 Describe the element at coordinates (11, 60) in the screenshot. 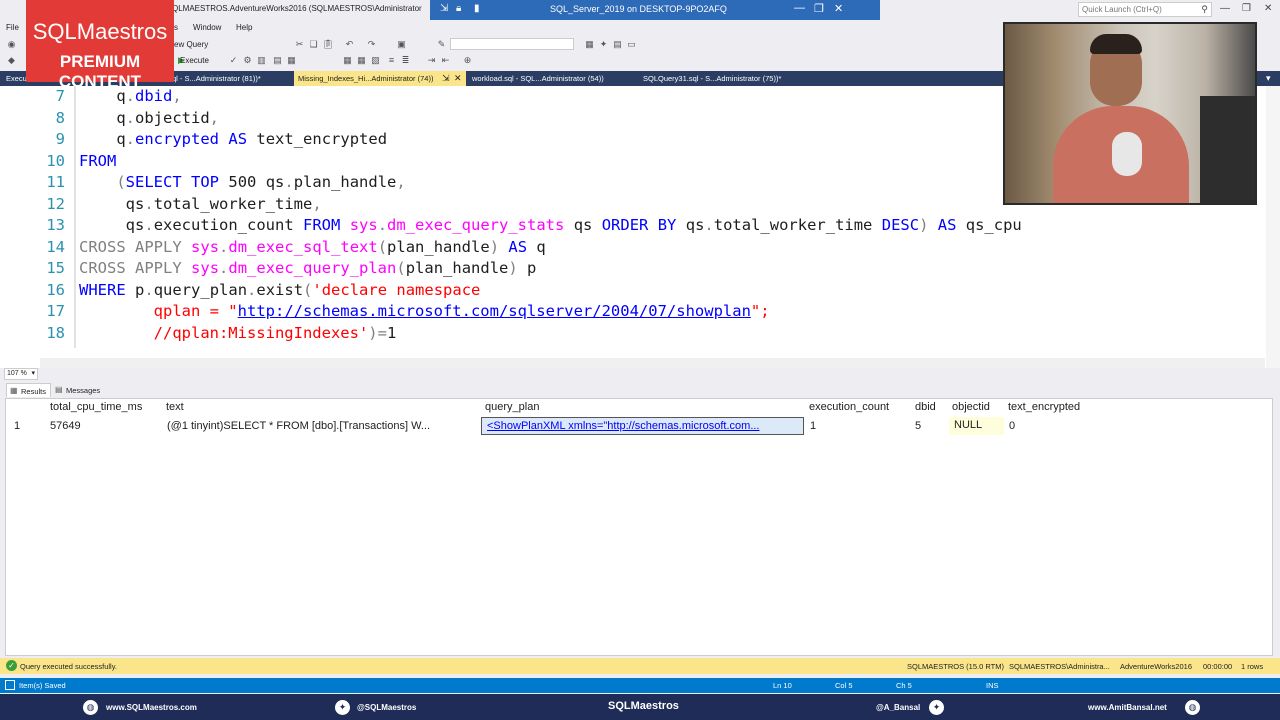

I see `database-icon: ◆` at that location.